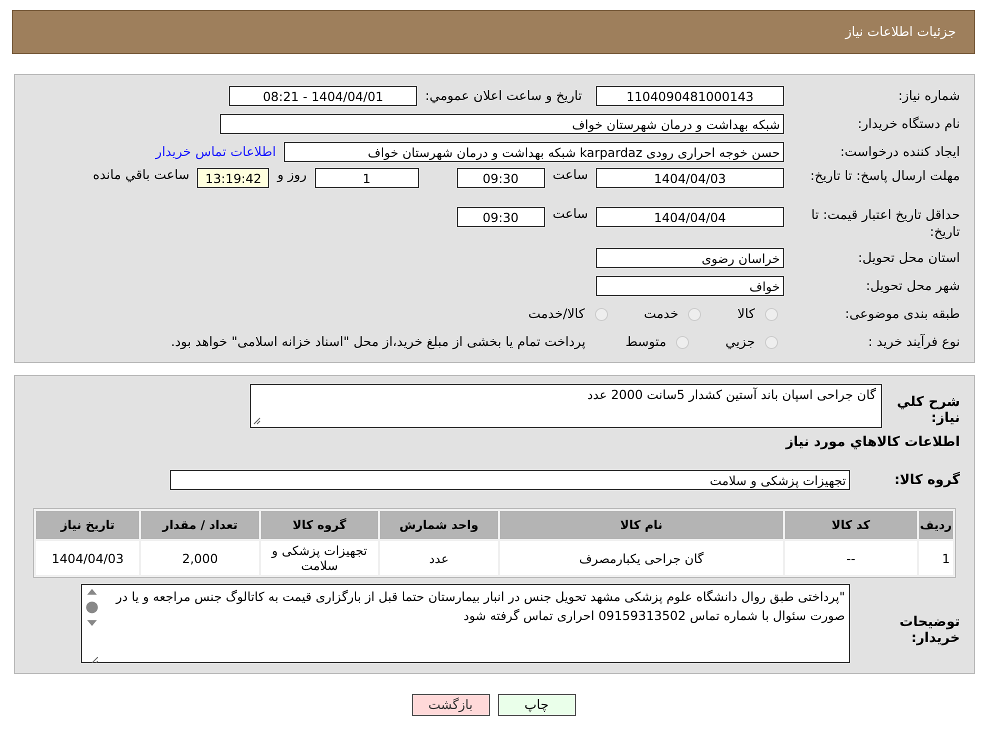 This screenshot has width=985, height=744. I want to click on buyer-contact-link: اطلاعات تماس خریدار, so click(216, 152).